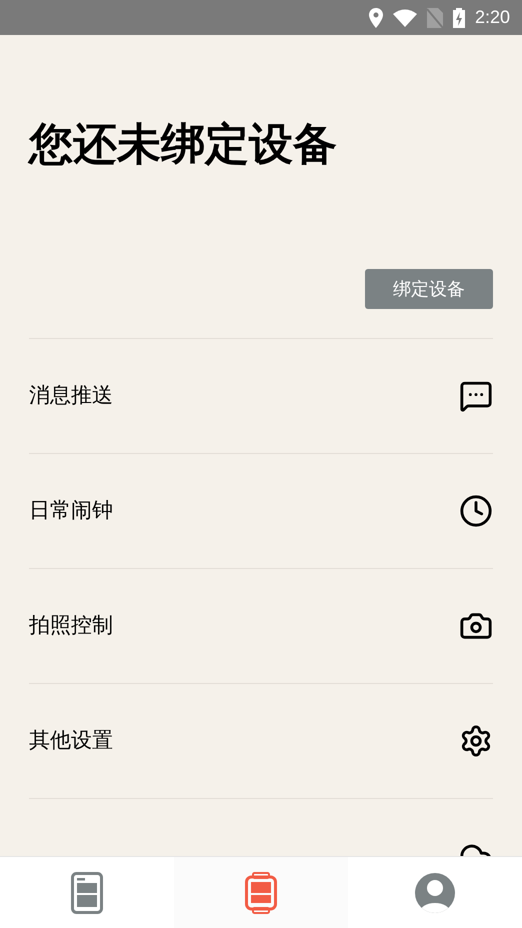 Image resolution: width=522 pixels, height=928 pixels. I want to click on menu-item: 日常闹钟, so click(261, 510).